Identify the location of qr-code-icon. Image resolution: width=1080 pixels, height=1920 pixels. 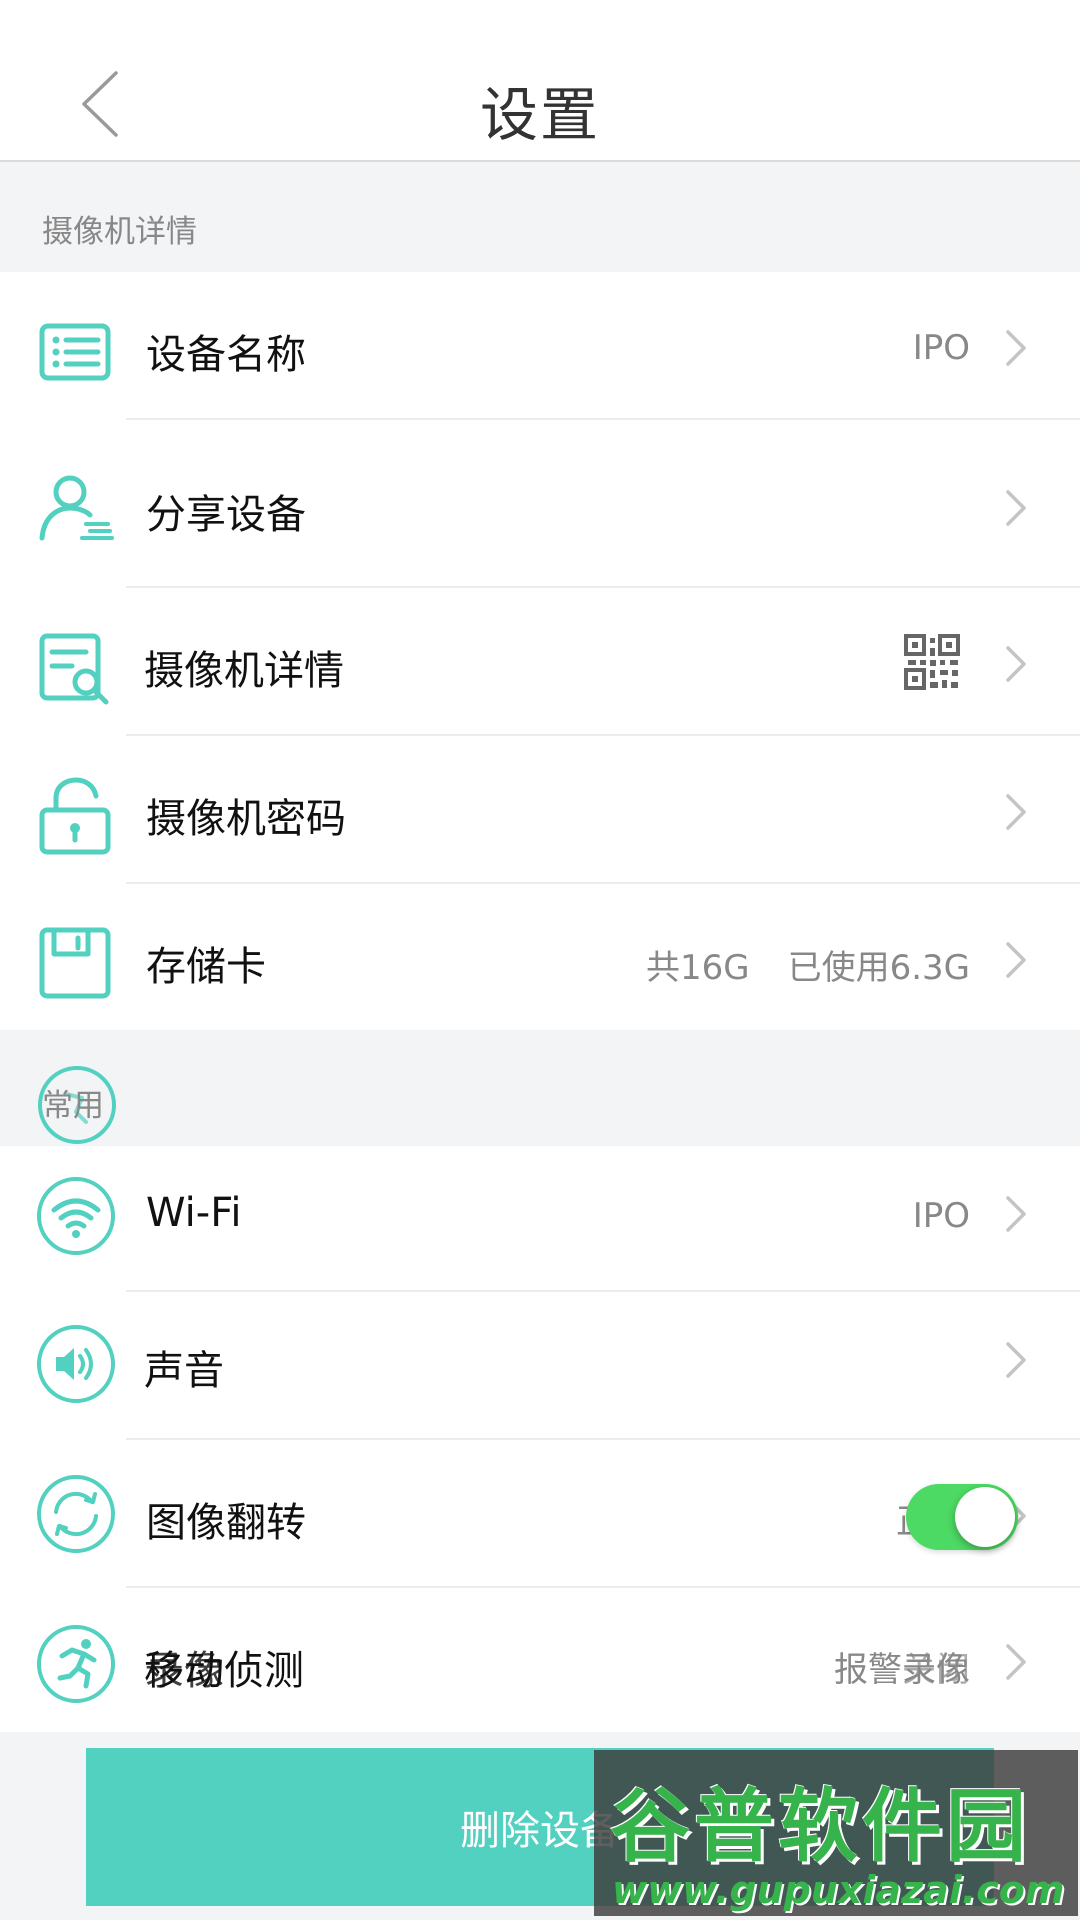
(932, 662).